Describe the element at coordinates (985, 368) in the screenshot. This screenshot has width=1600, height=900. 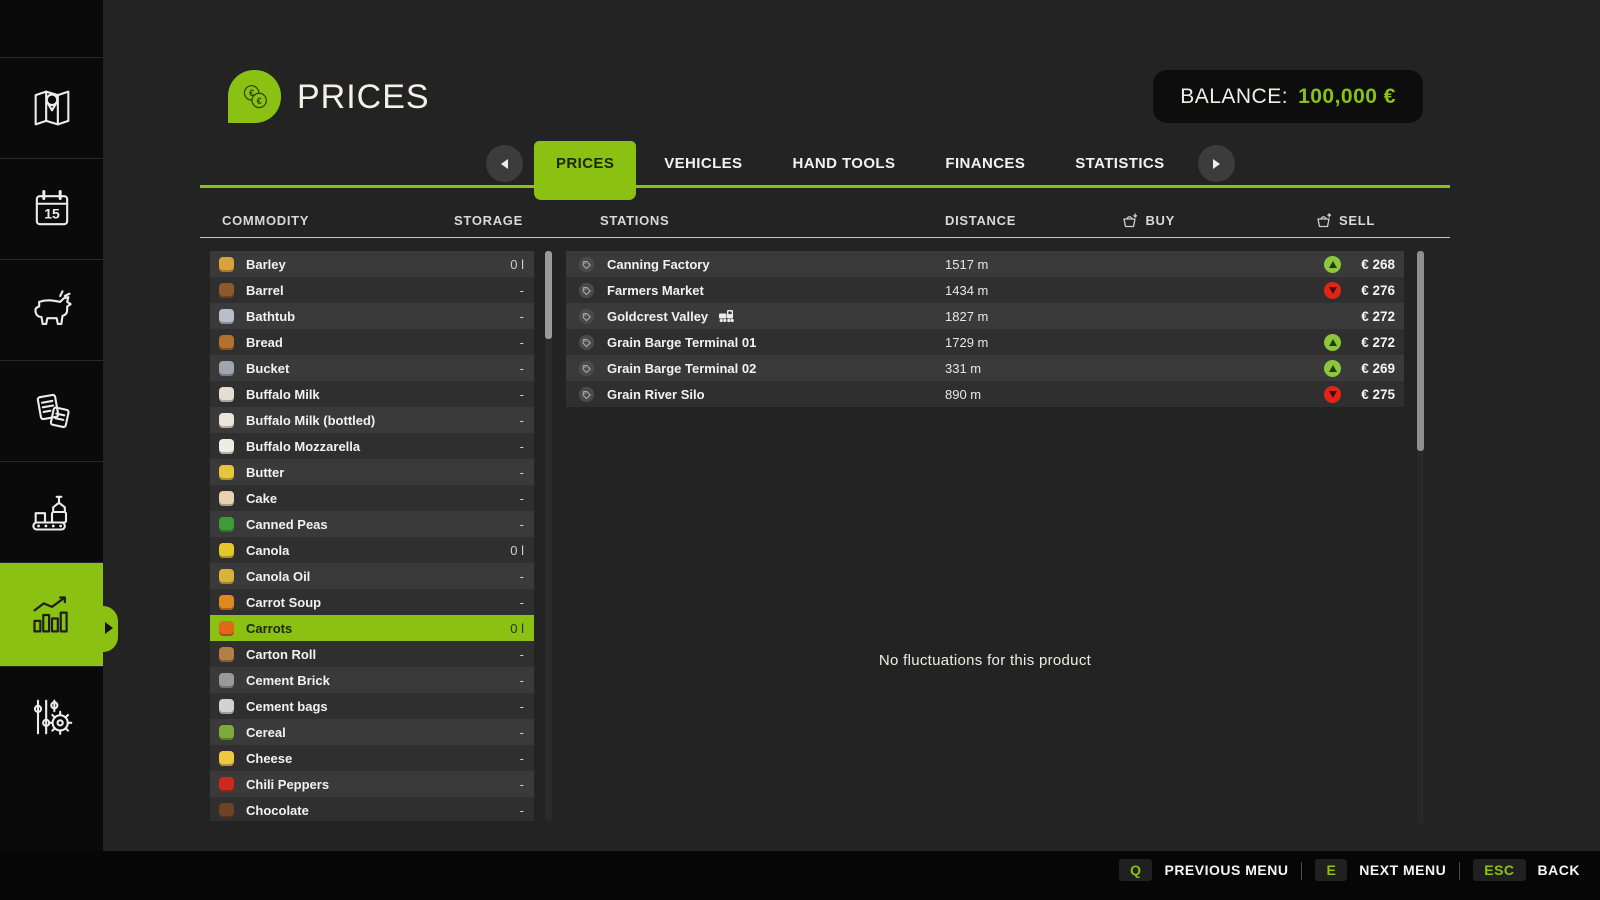
I see `station-row: Grain Barge Terminal 02 331 m € 269` at that location.